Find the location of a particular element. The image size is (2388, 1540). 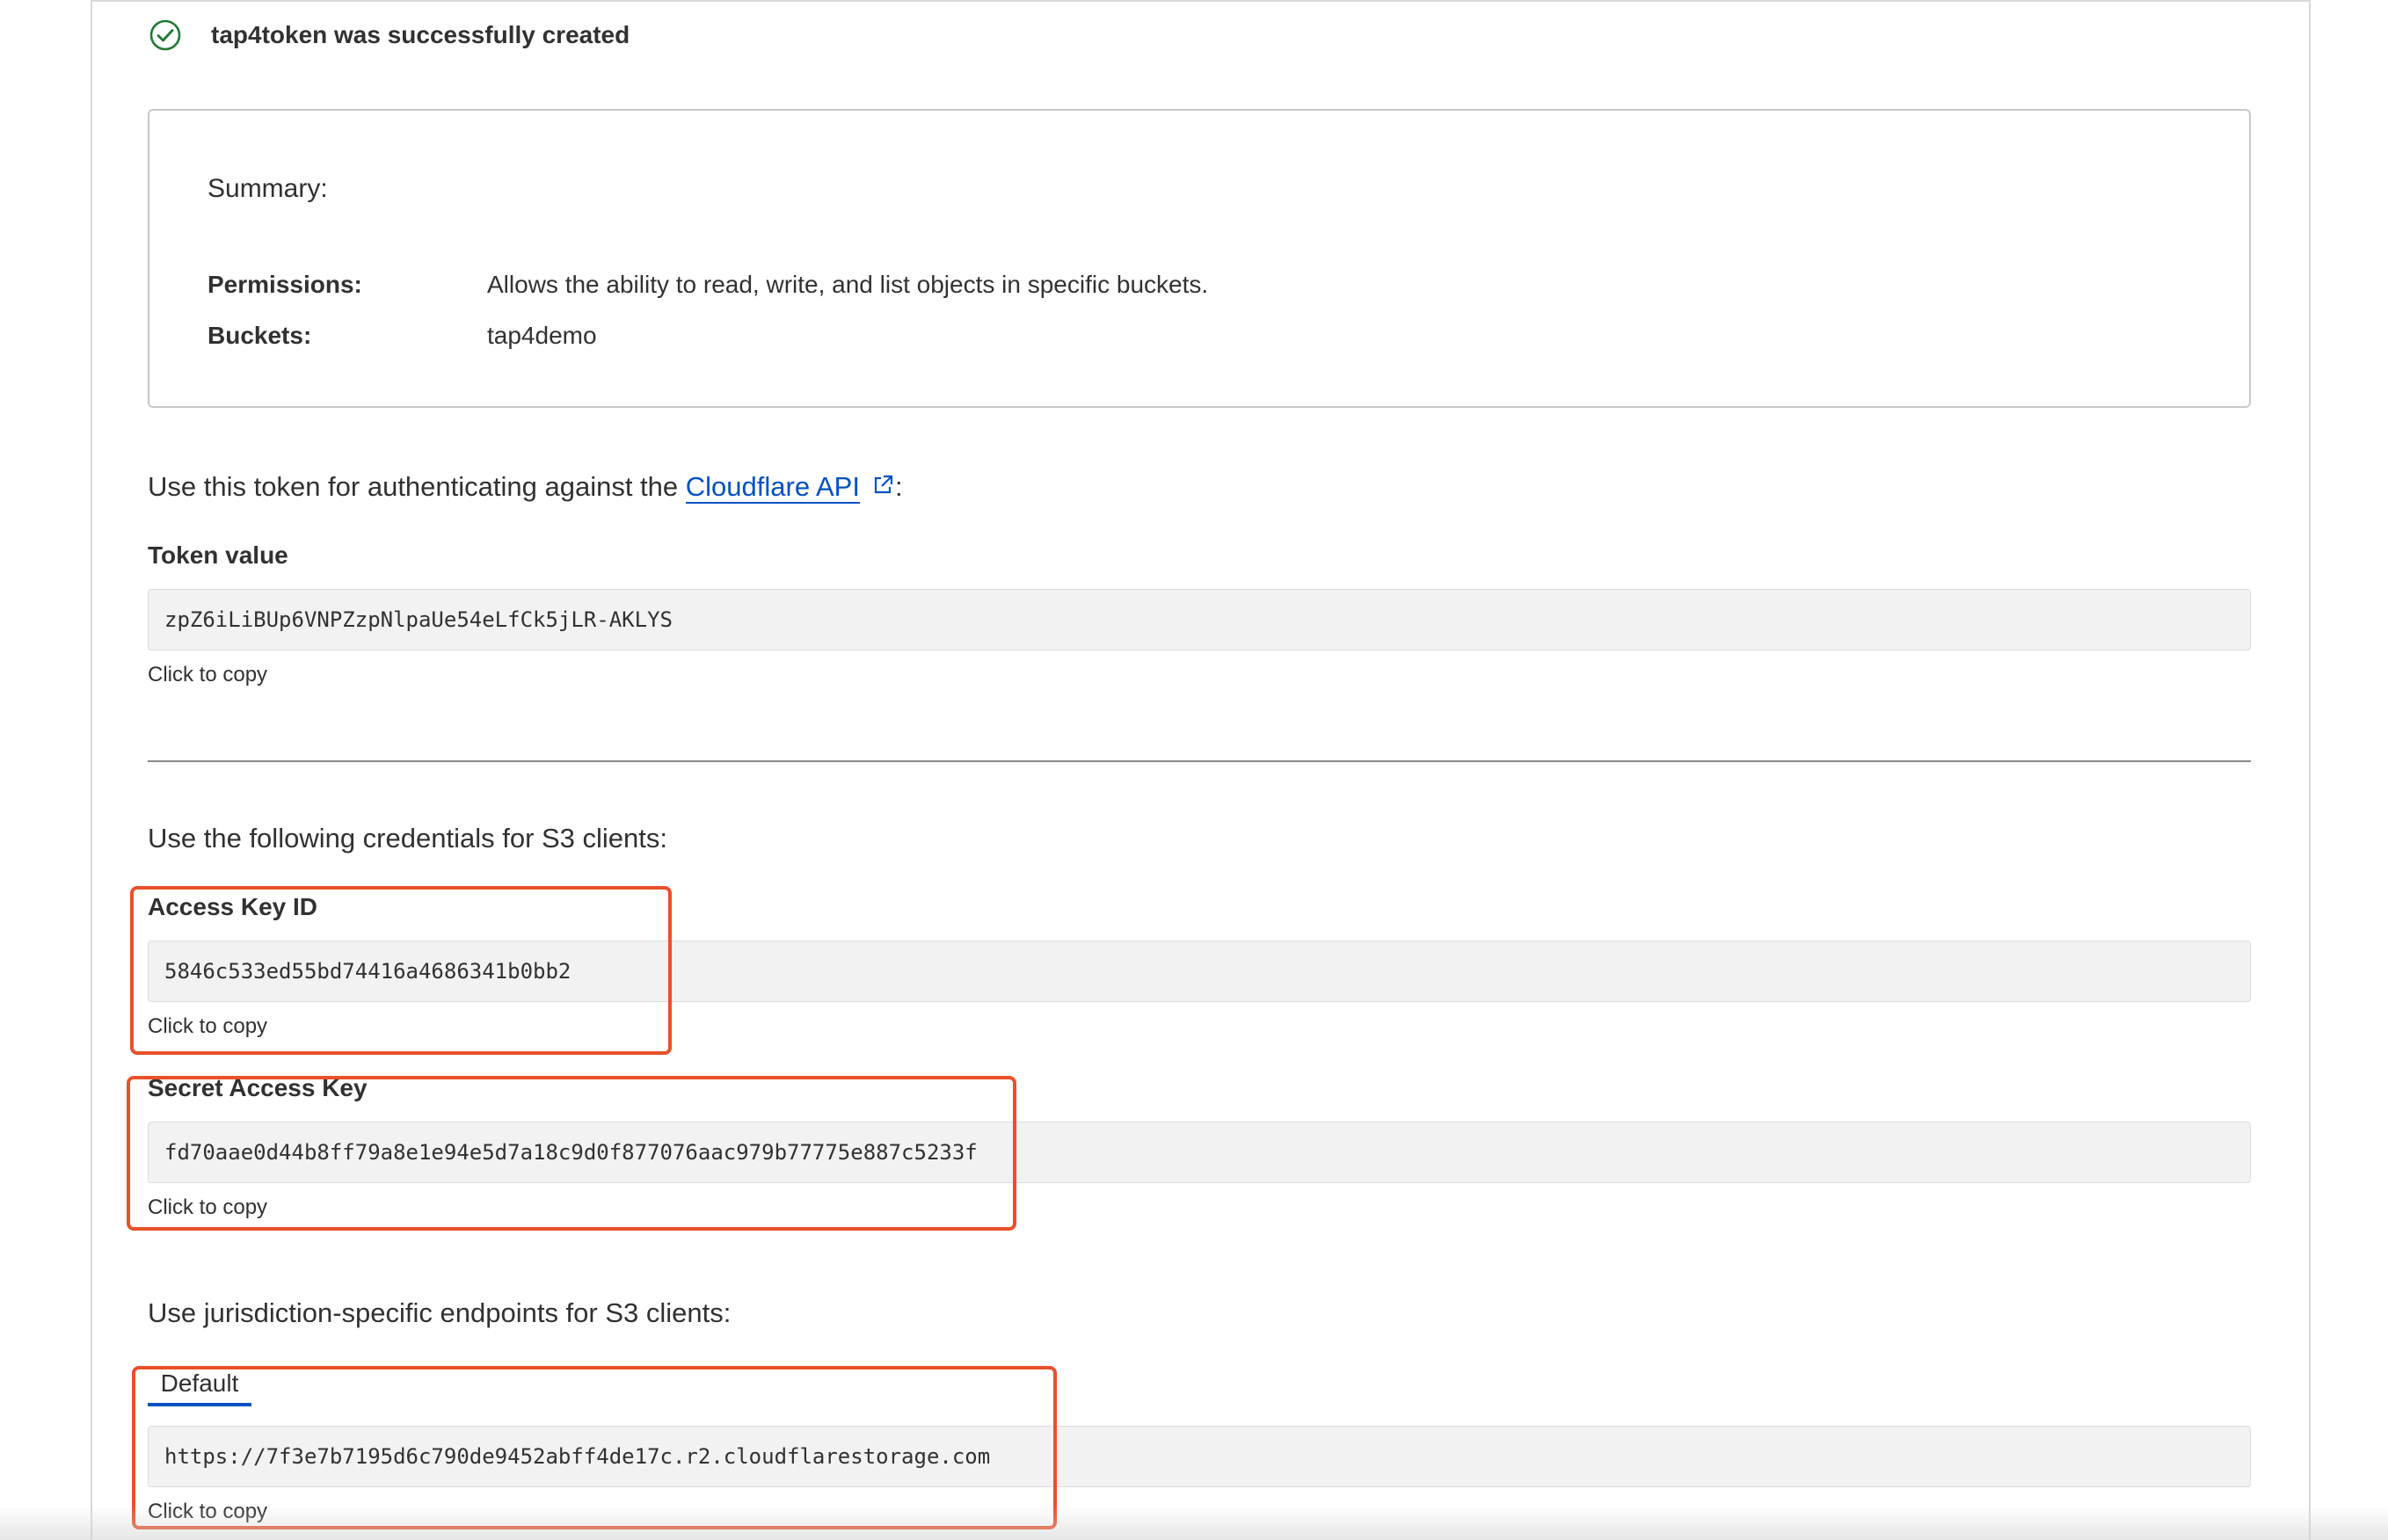

token-copy-hint: Click to copy is located at coordinates (207, 675).